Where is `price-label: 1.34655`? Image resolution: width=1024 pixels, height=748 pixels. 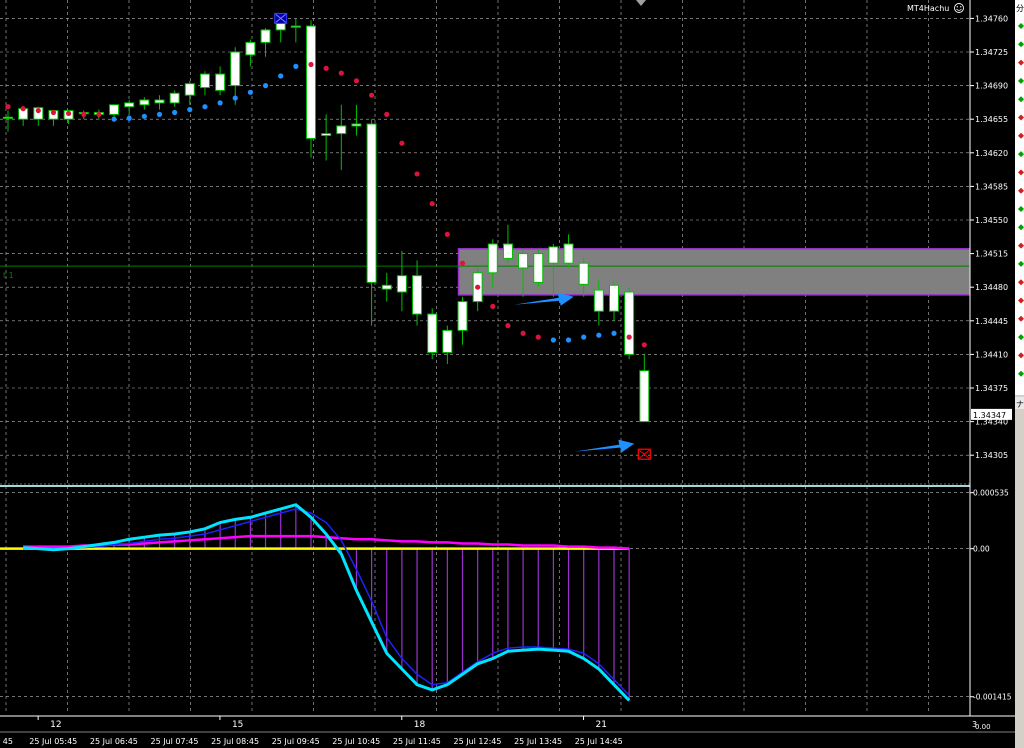 price-label: 1.34655 is located at coordinates (991, 119).